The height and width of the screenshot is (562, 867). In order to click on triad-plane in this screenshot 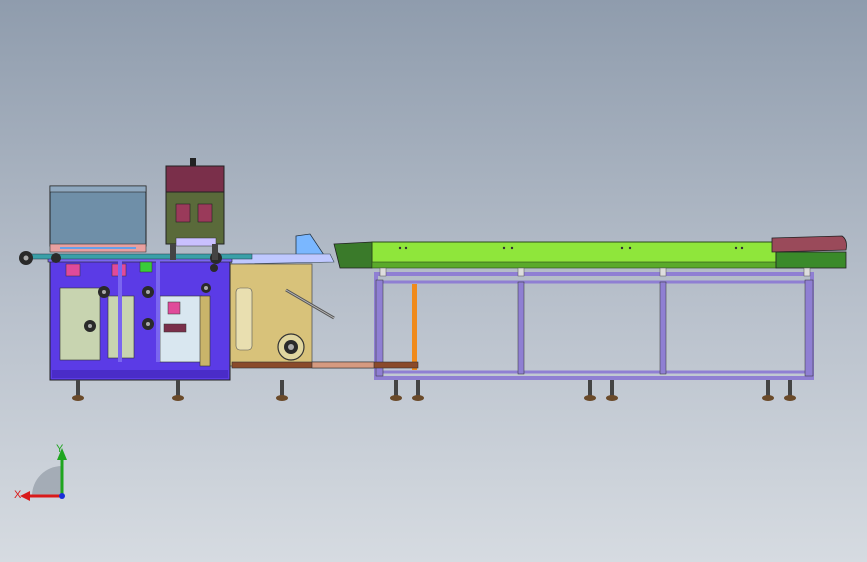, I will do `click(47, 481)`.